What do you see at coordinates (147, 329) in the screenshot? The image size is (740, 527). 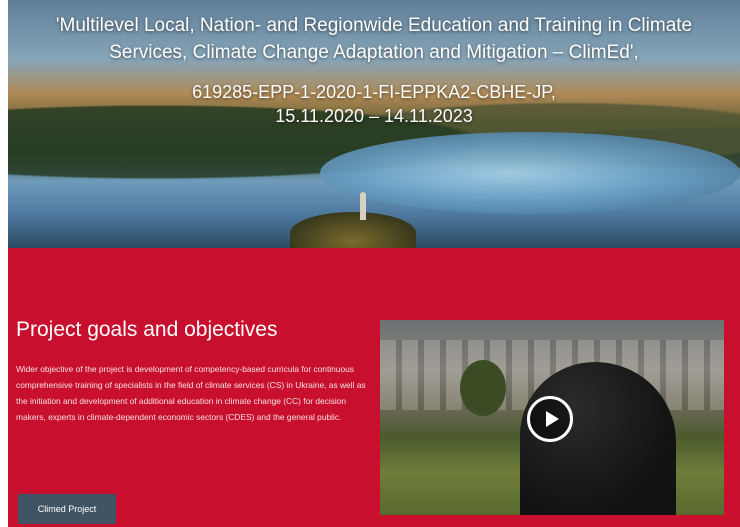 I see `goals-heading: Project goals and objectives` at bounding box center [147, 329].